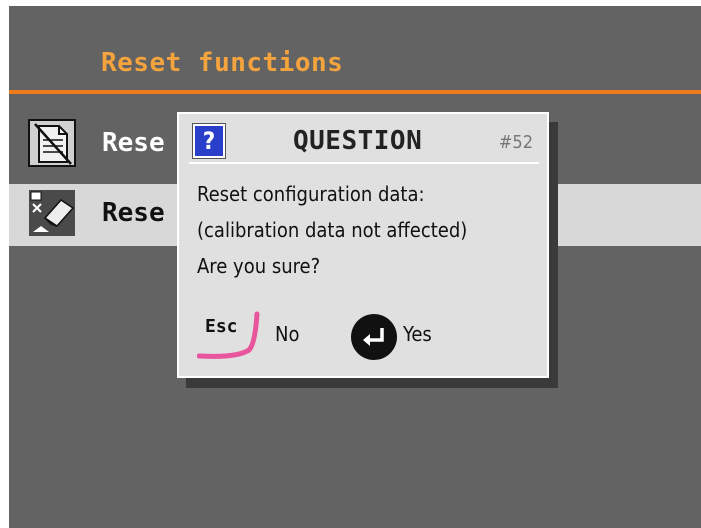 Image resolution: width=701 pixels, height=528 pixels. Describe the element at coordinates (222, 63) in the screenshot. I see `page-title: Reset functions` at that location.